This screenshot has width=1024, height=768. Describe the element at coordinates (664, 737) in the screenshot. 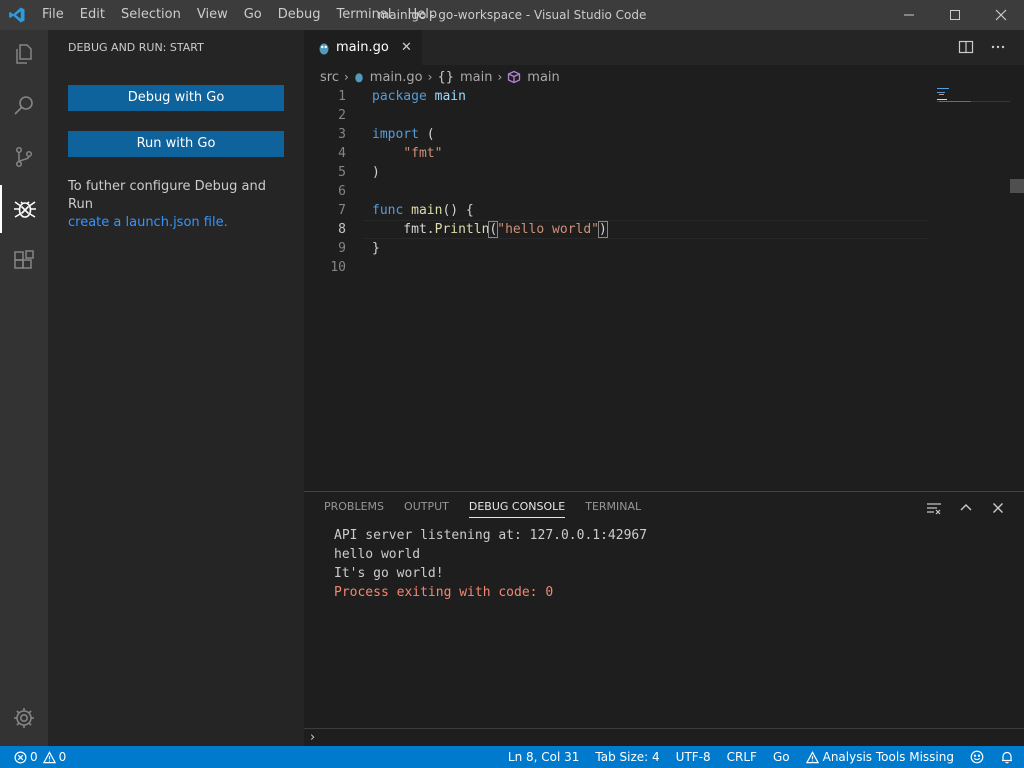

I see `debug-console-input: ›` at that location.